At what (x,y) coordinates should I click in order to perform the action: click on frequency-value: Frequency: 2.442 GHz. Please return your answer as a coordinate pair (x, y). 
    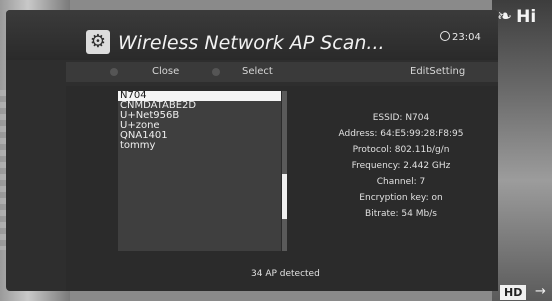
    Looking at the image, I should click on (401, 166).